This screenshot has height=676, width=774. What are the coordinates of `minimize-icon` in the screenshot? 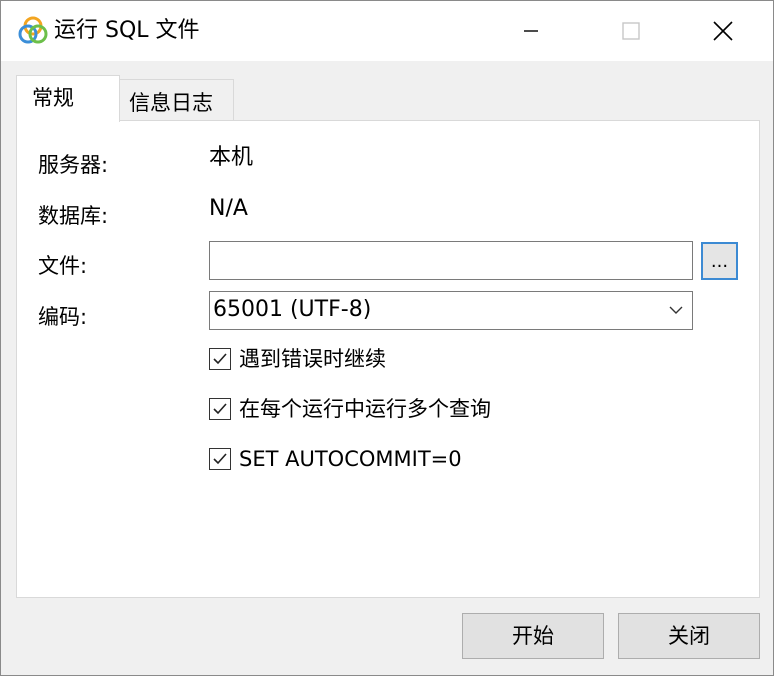 It's located at (531, 31).